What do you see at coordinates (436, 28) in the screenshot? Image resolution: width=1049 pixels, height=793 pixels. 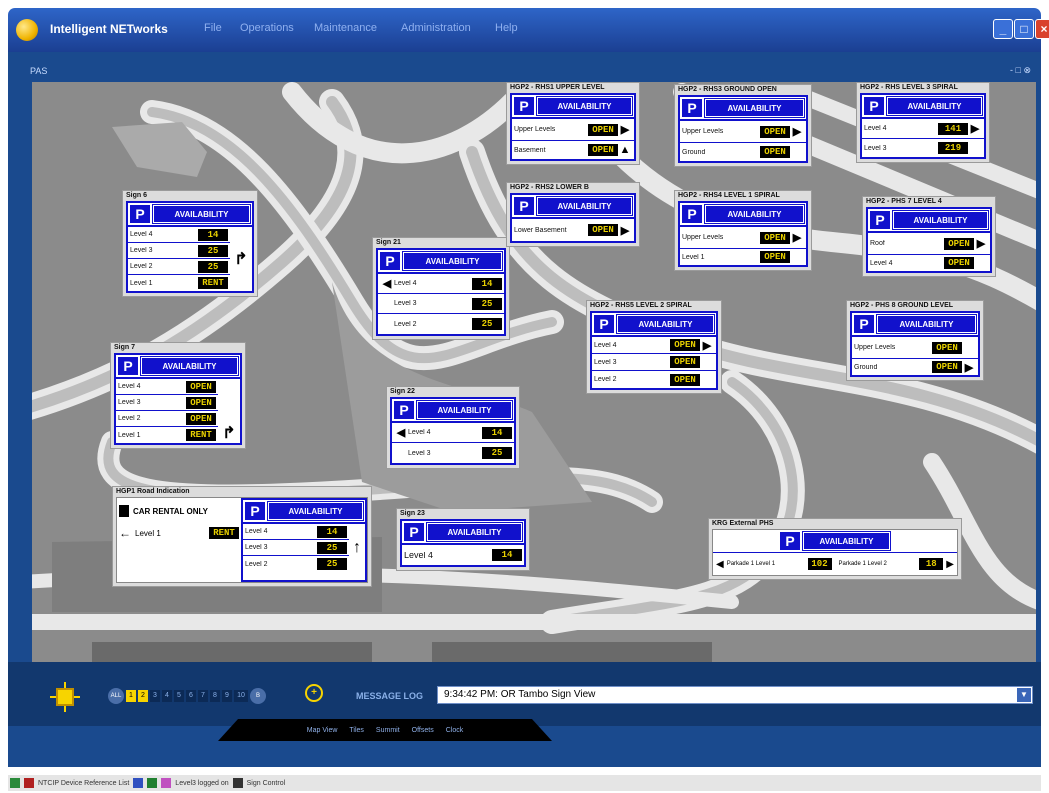 I see `menu-administration: Administration` at bounding box center [436, 28].